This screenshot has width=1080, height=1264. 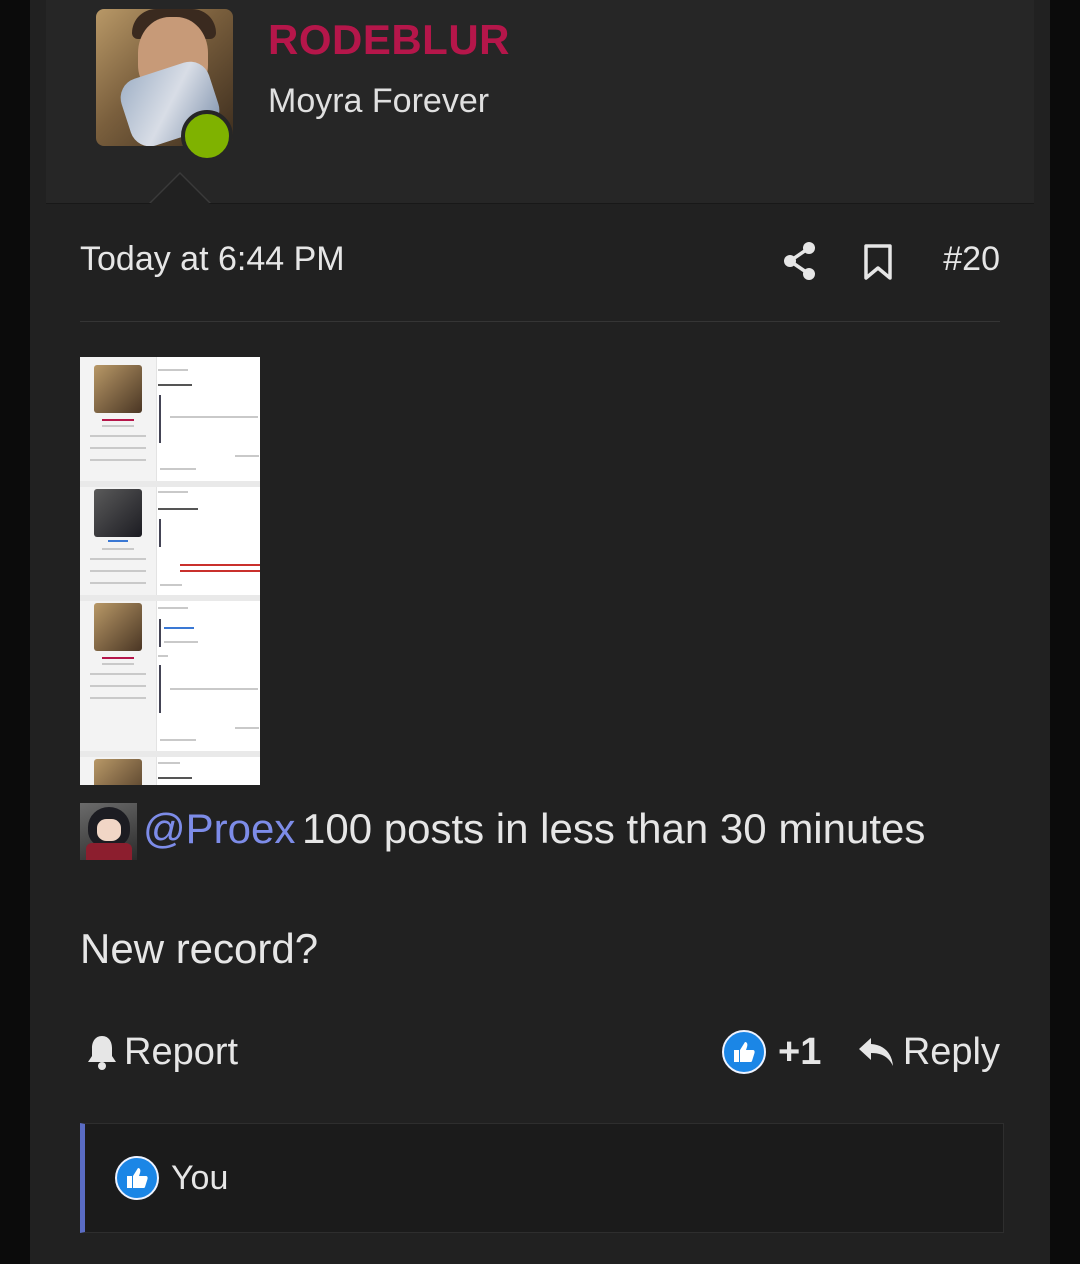 I want to click on like-count: +1, so click(x=800, y=1051).